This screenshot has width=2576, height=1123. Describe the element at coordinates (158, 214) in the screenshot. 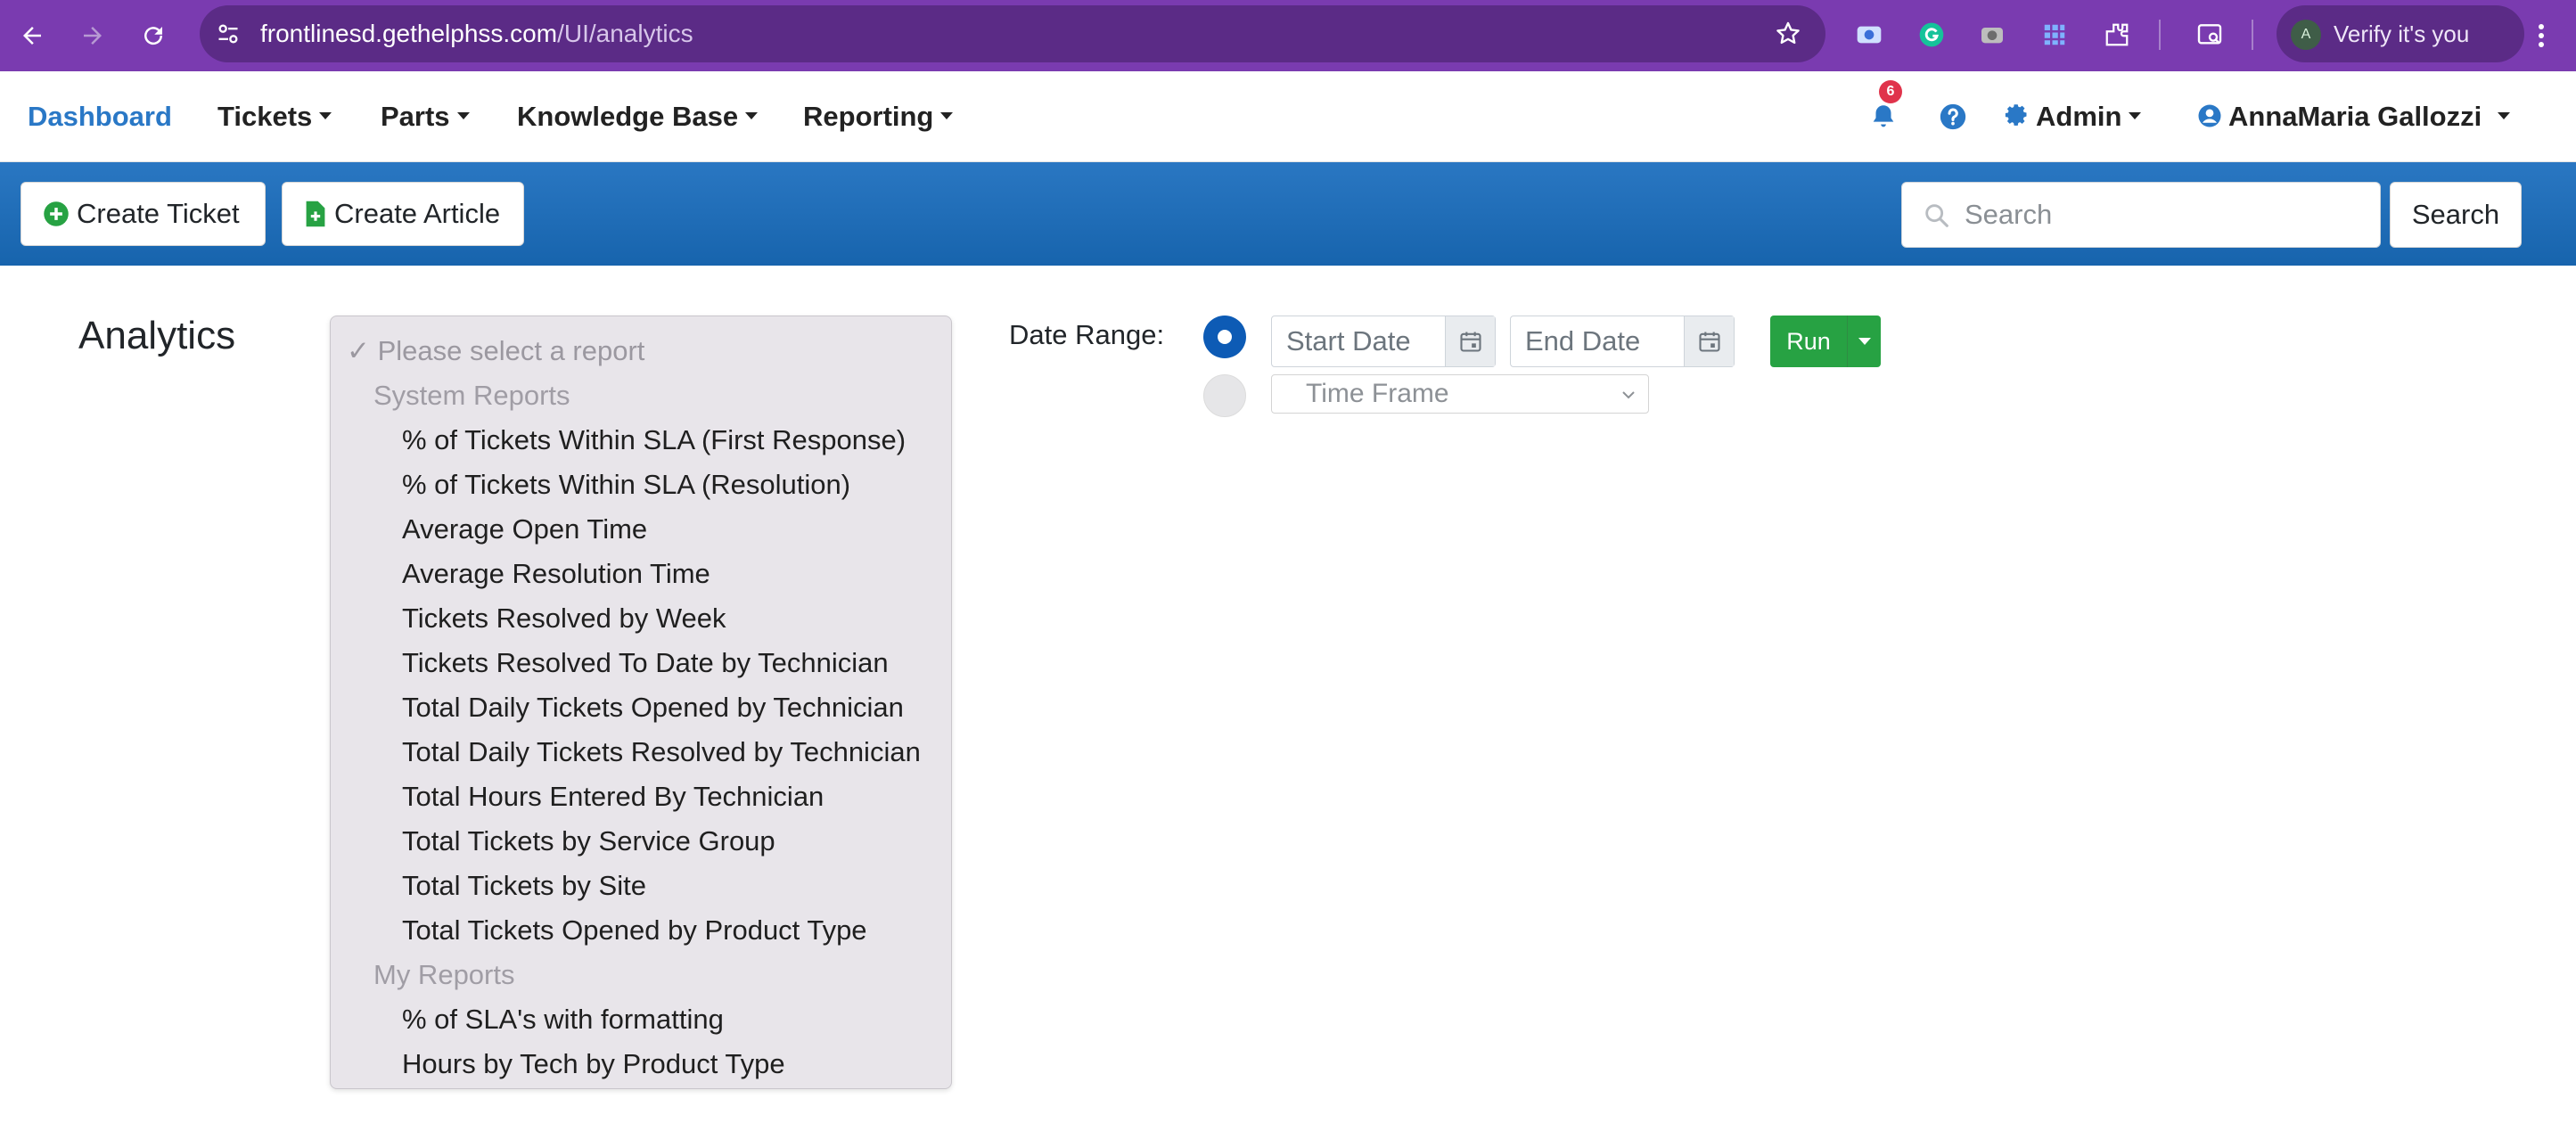

I see `create-ticket-label: Create Ticket` at that location.